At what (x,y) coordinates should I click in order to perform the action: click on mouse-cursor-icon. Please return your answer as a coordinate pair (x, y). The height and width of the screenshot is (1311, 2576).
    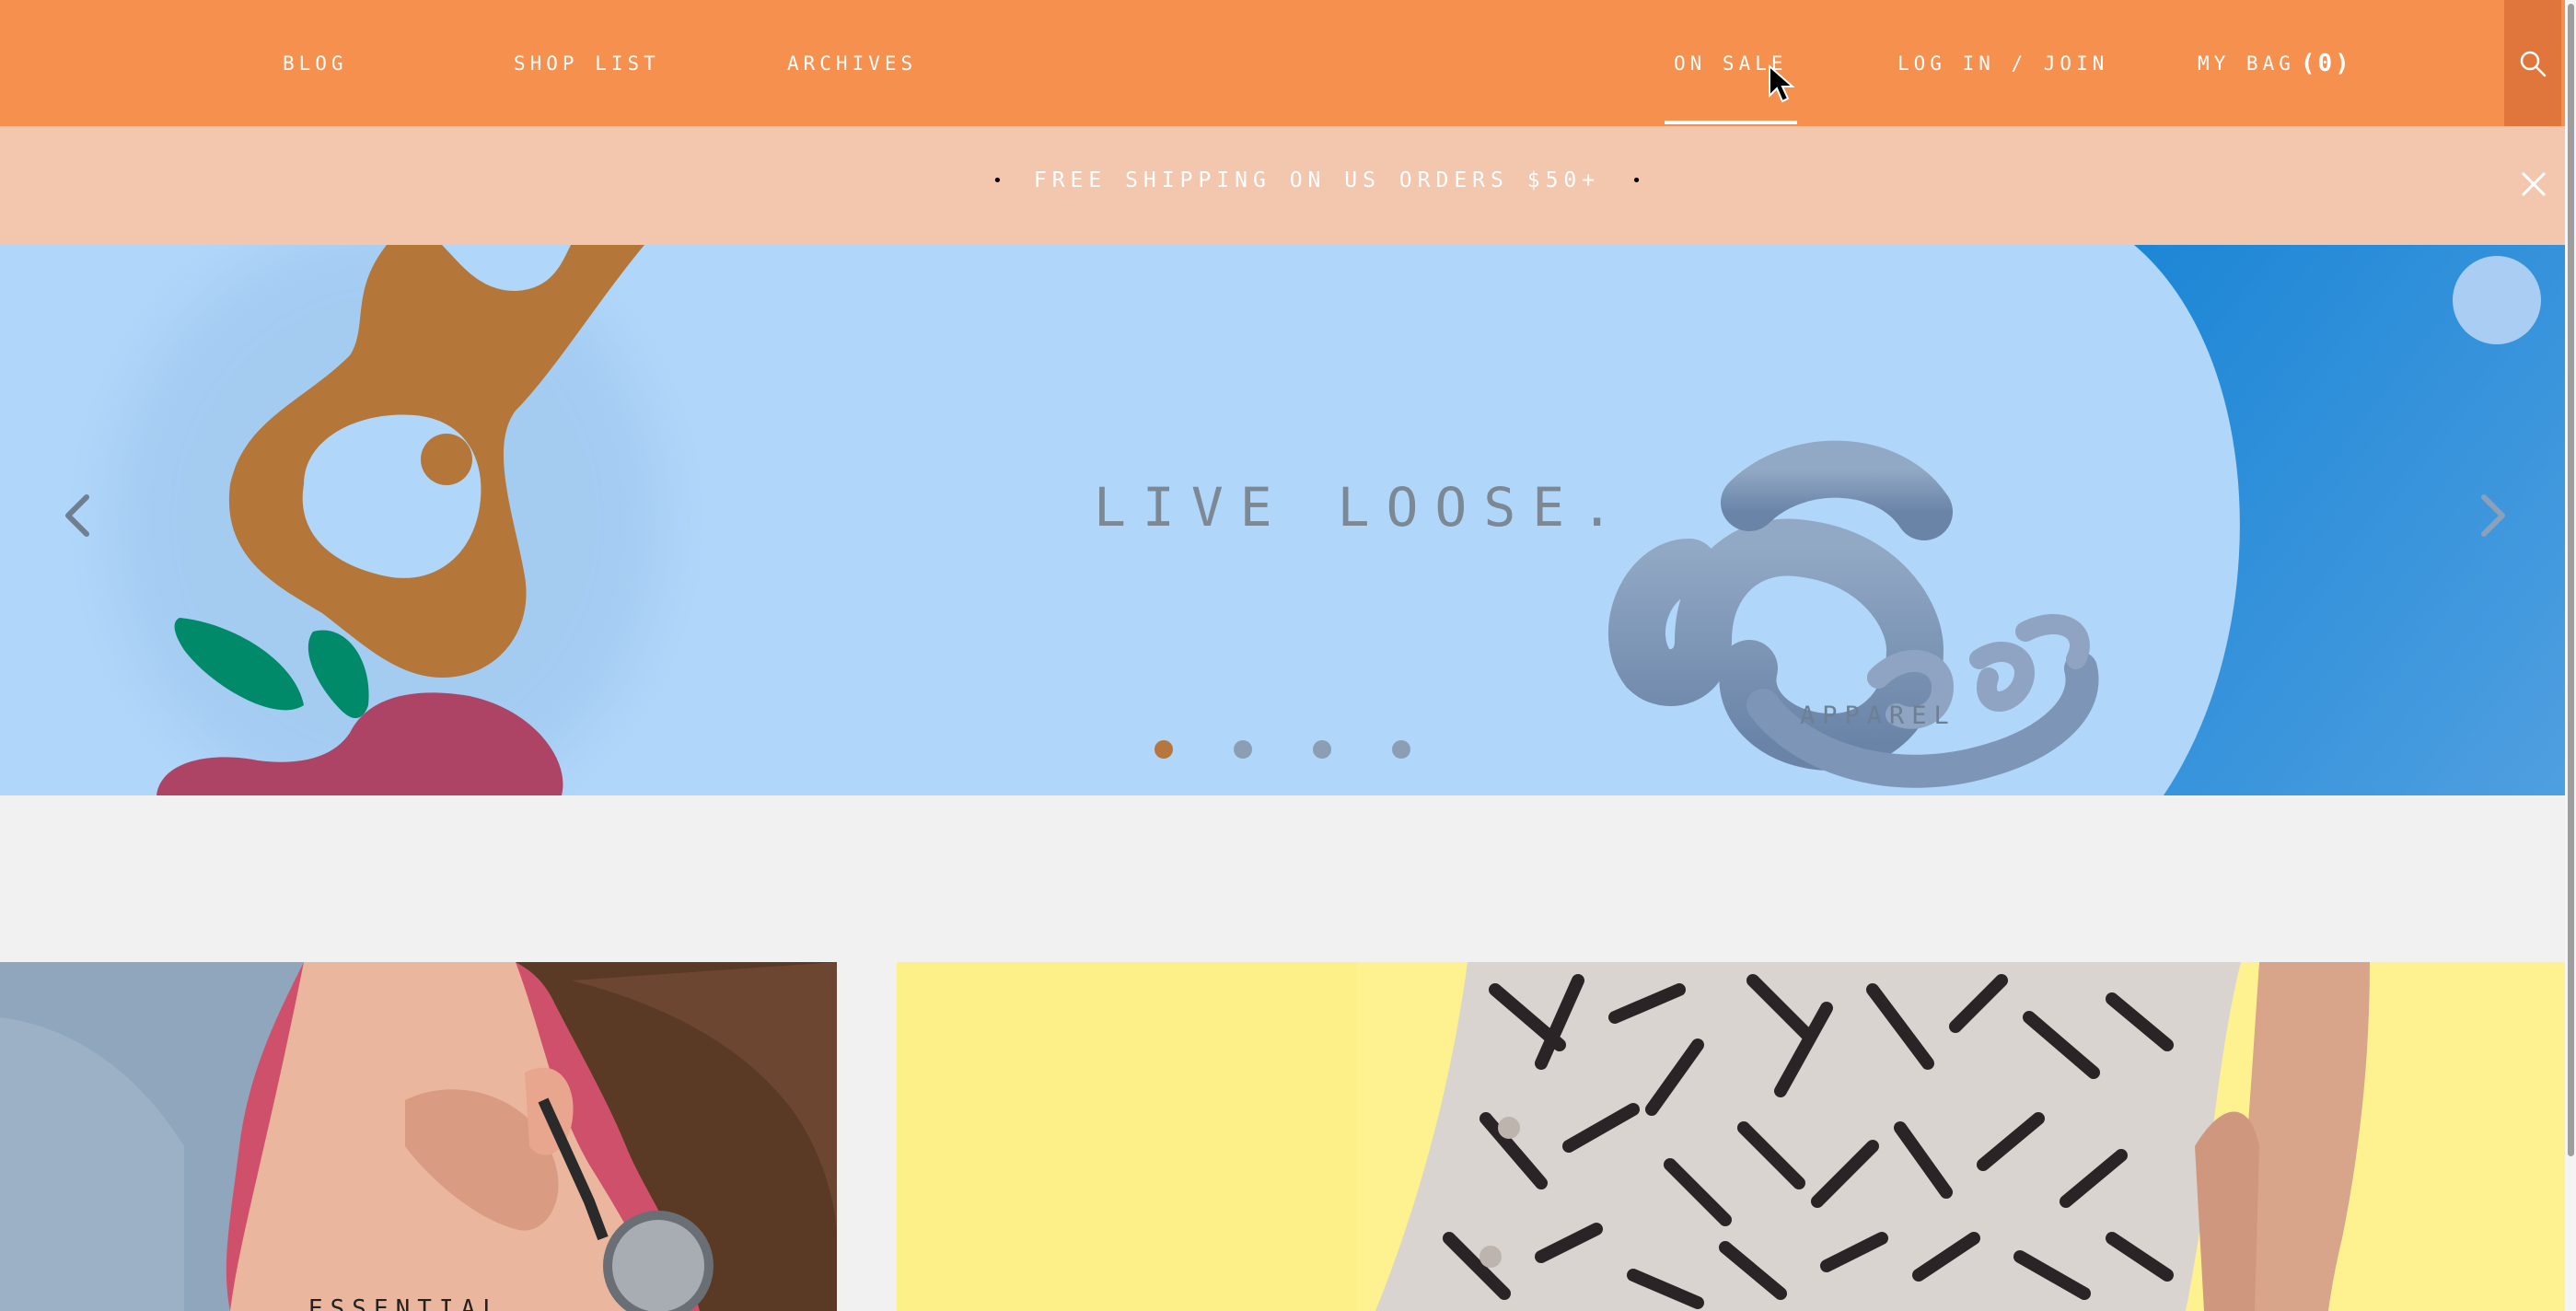
    Looking at the image, I should click on (1782, 83).